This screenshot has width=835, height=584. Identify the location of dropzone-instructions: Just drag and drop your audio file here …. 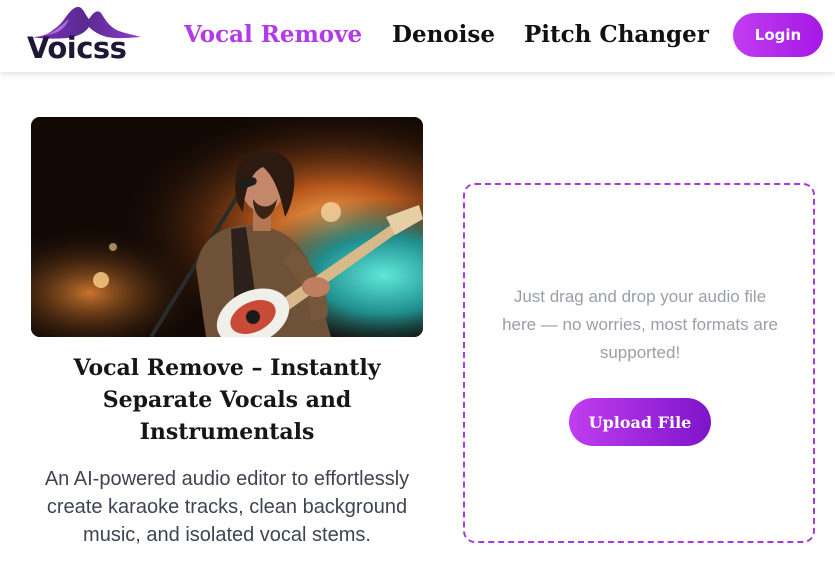
(640, 324).